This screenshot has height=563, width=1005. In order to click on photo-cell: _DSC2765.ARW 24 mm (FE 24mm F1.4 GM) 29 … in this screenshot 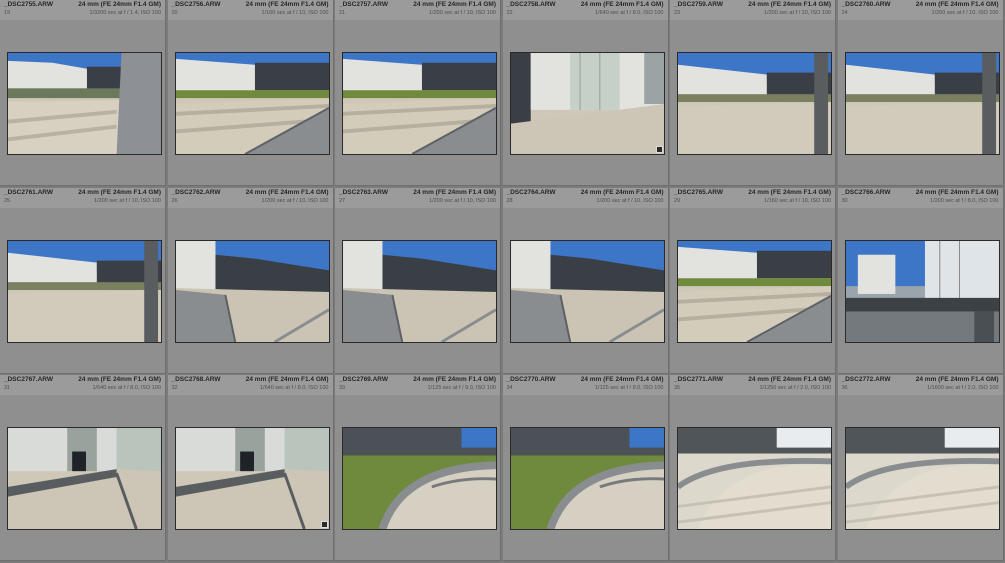, I will do `click(753, 280)`.